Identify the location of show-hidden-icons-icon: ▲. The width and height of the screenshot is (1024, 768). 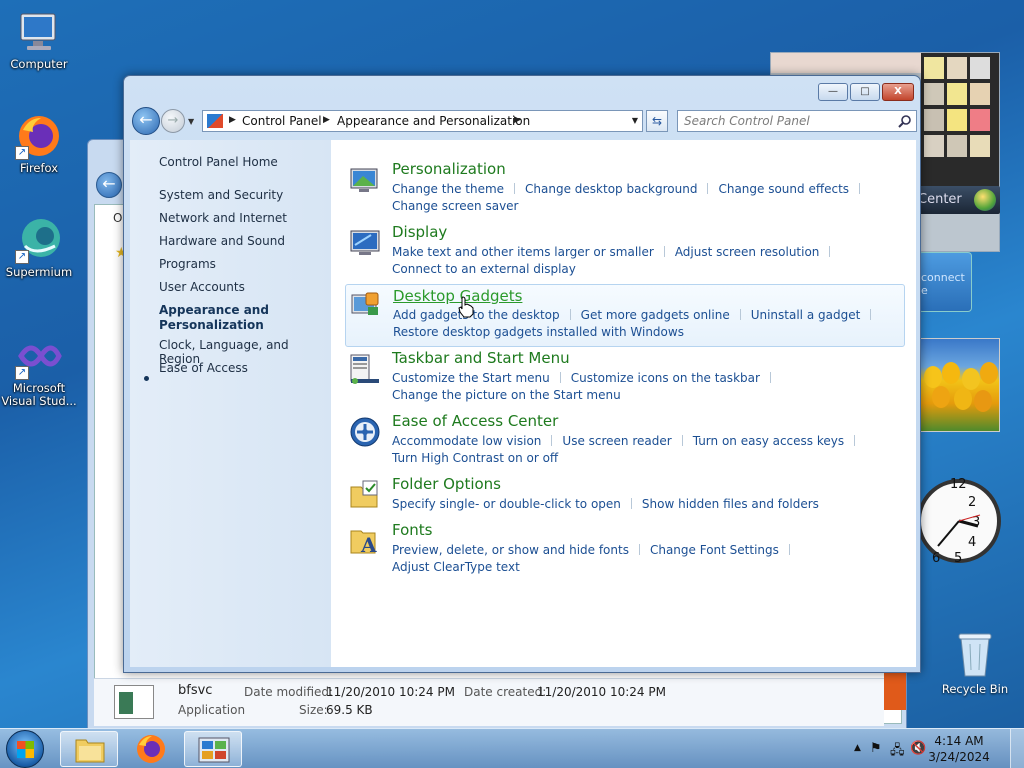
(857, 748).